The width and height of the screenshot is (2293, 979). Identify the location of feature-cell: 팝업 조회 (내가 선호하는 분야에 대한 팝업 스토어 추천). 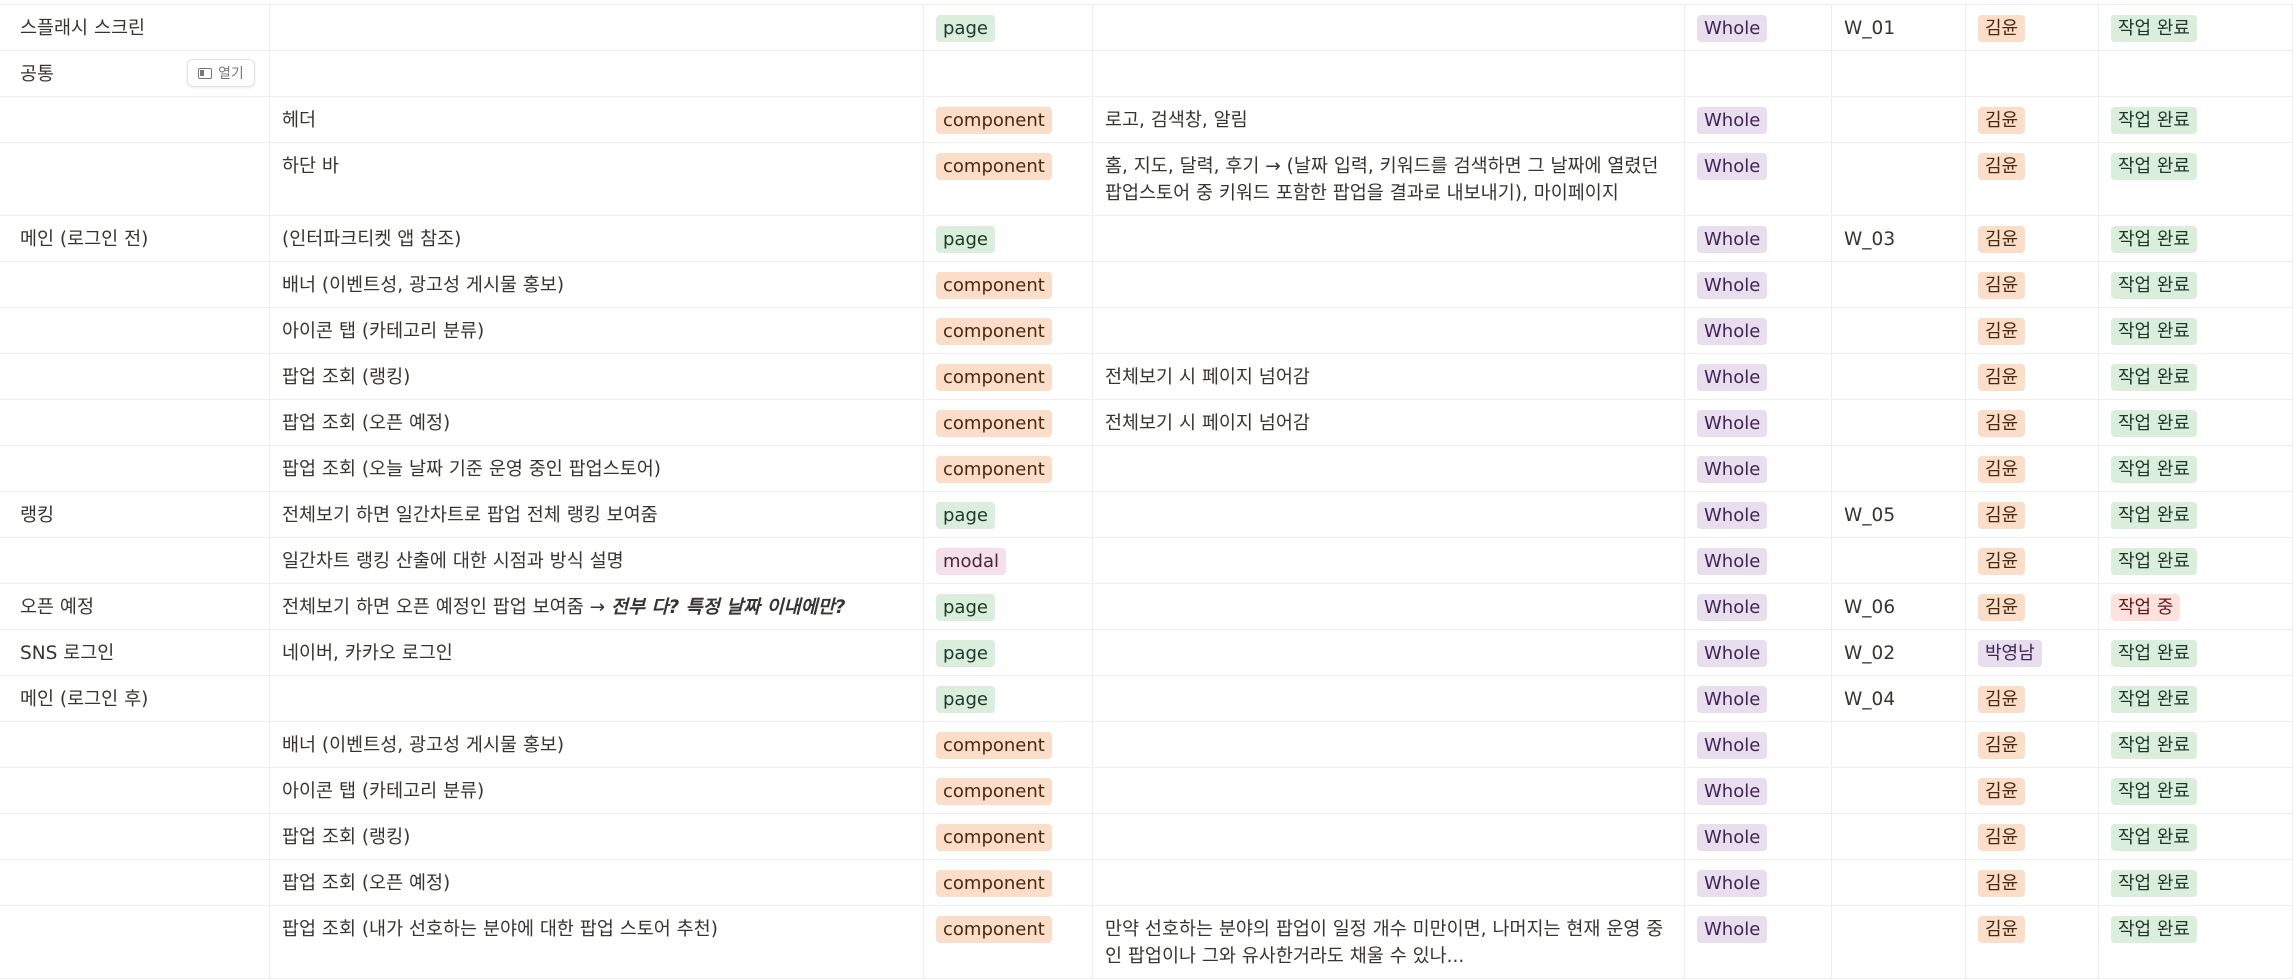
(597, 942).